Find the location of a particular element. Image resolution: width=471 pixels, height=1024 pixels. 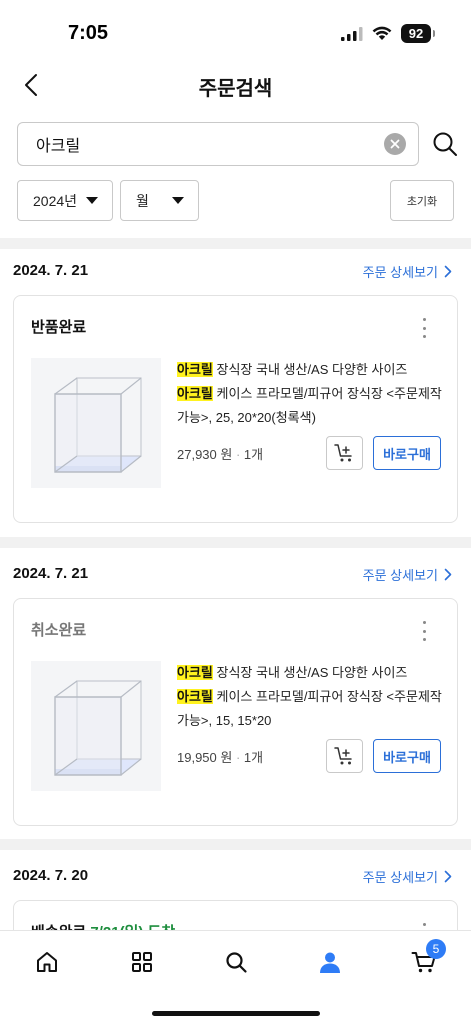

search-input-value: 아크릴 is located at coordinates (210, 144).